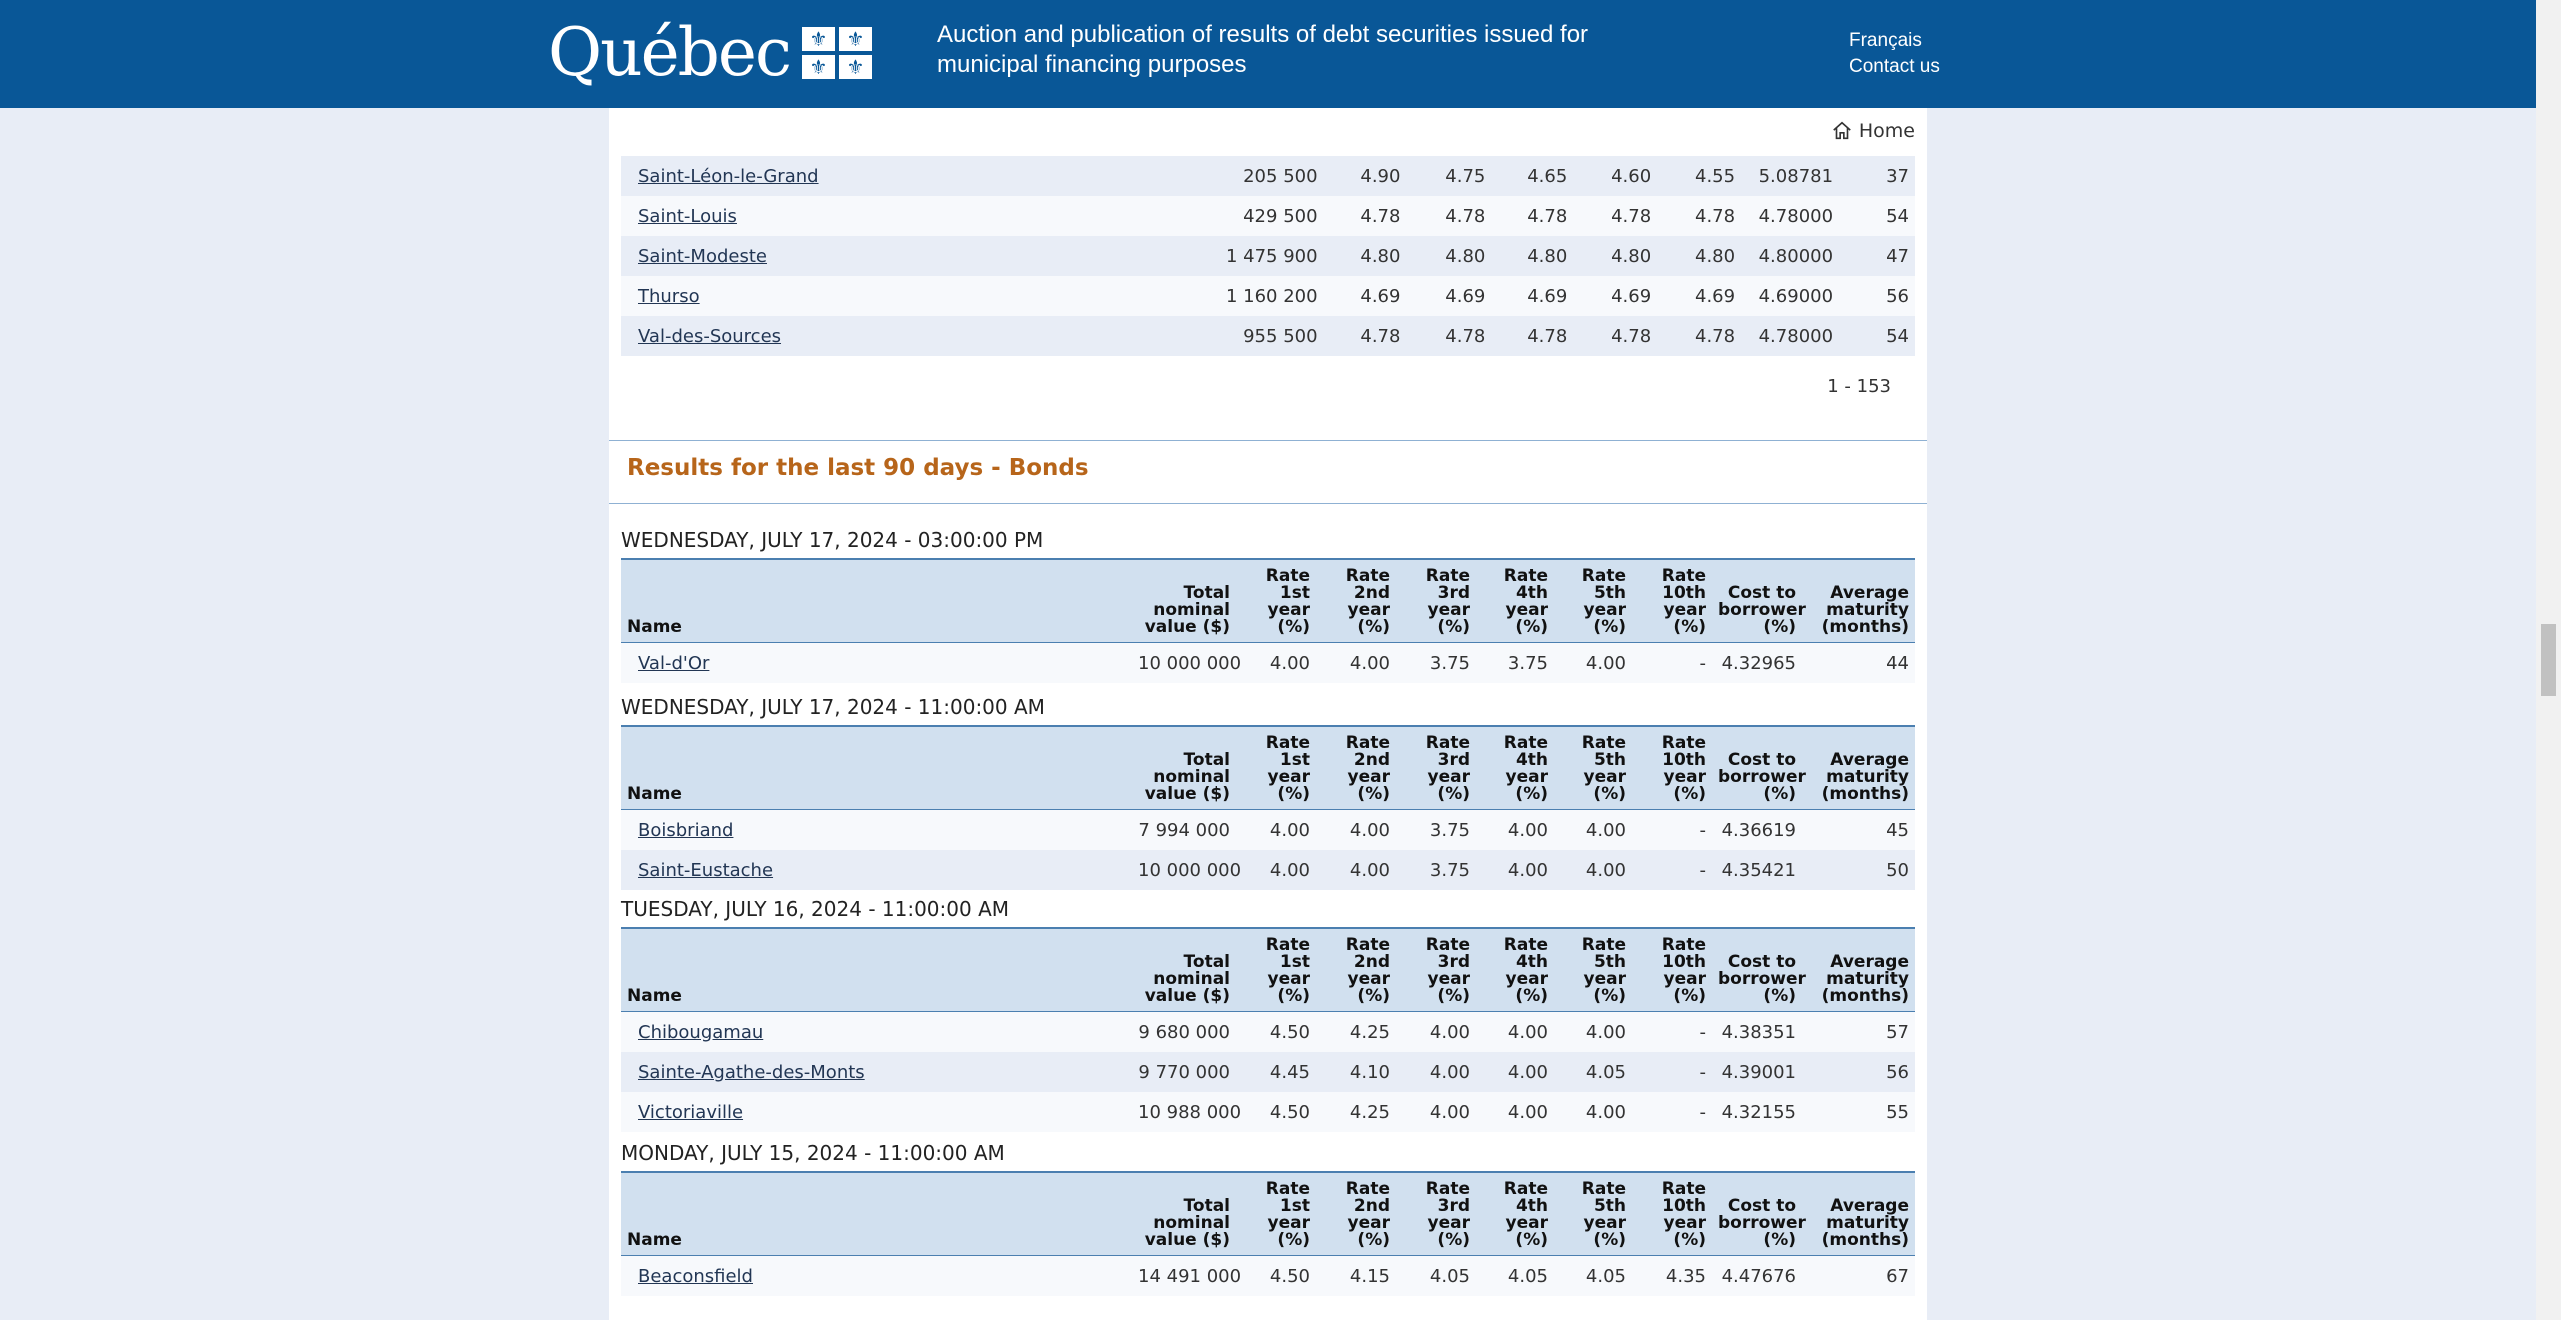 The width and height of the screenshot is (2561, 1320). What do you see at coordinates (710, 53) in the screenshot?
I see `quebec-logo: Québec ⚜ ⚜ ⚜ ⚜` at bounding box center [710, 53].